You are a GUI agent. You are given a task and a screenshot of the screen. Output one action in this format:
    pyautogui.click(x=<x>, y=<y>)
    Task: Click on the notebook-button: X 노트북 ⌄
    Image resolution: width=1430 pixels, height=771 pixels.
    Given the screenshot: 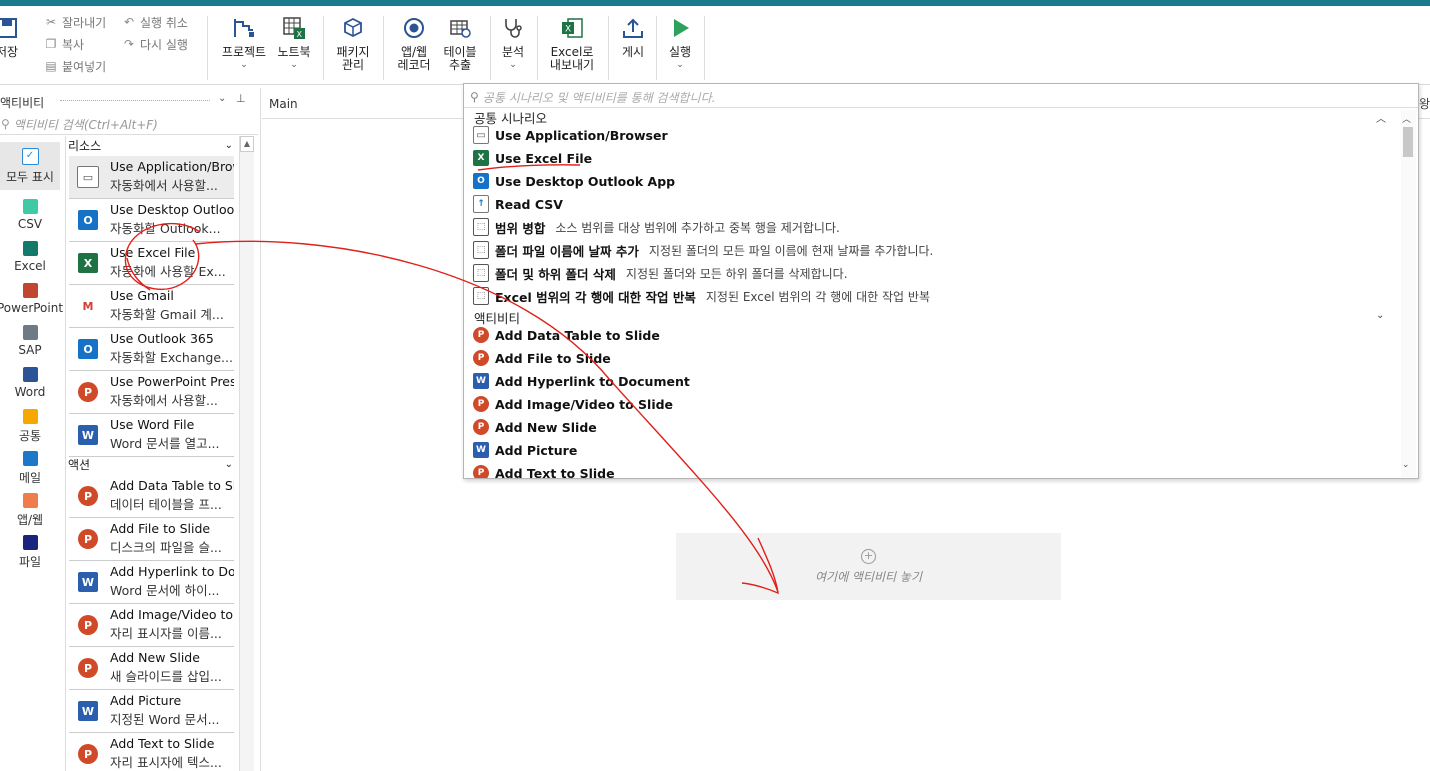 What is the action you would take?
    pyautogui.click(x=294, y=42)
    